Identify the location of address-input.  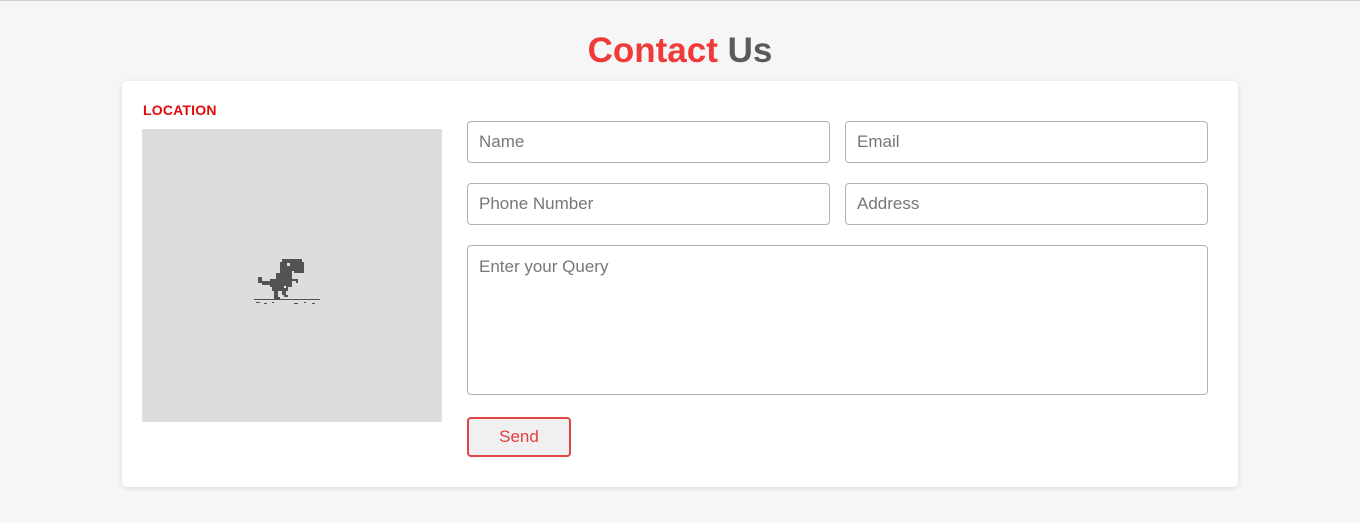
(1026, 204).